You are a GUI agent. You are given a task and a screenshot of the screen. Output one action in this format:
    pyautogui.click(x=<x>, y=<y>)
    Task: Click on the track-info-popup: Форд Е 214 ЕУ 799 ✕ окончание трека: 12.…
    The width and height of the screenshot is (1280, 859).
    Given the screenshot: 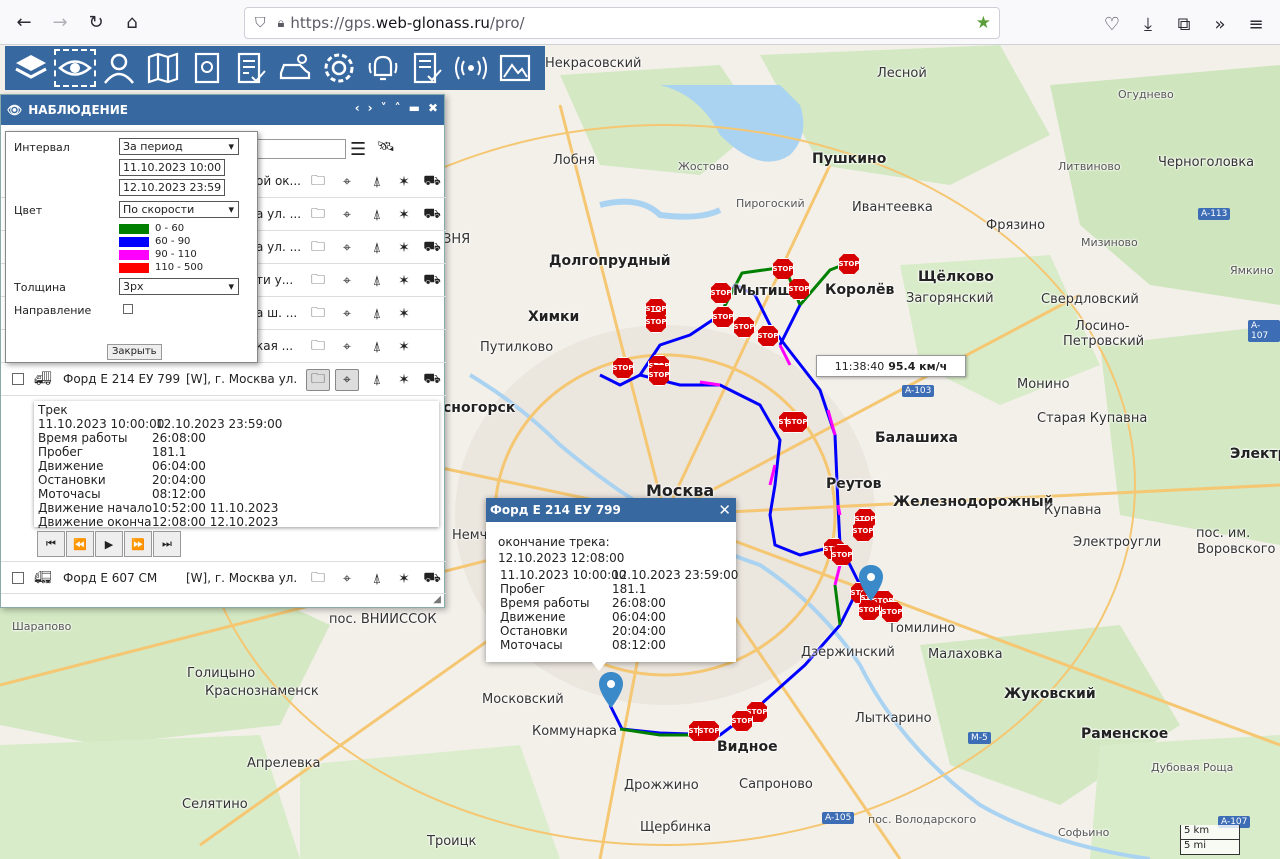 What is the action you would take?
    pyautogui.click(x=612, y=580)
    